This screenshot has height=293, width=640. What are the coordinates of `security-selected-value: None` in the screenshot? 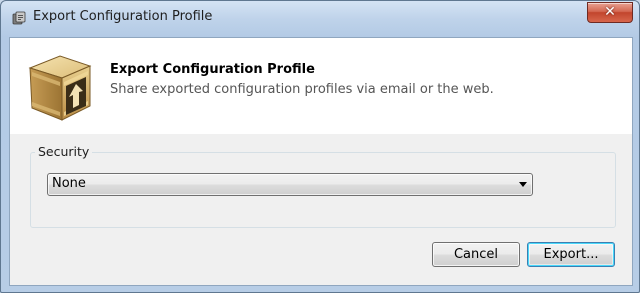 It's located at (69, 183).